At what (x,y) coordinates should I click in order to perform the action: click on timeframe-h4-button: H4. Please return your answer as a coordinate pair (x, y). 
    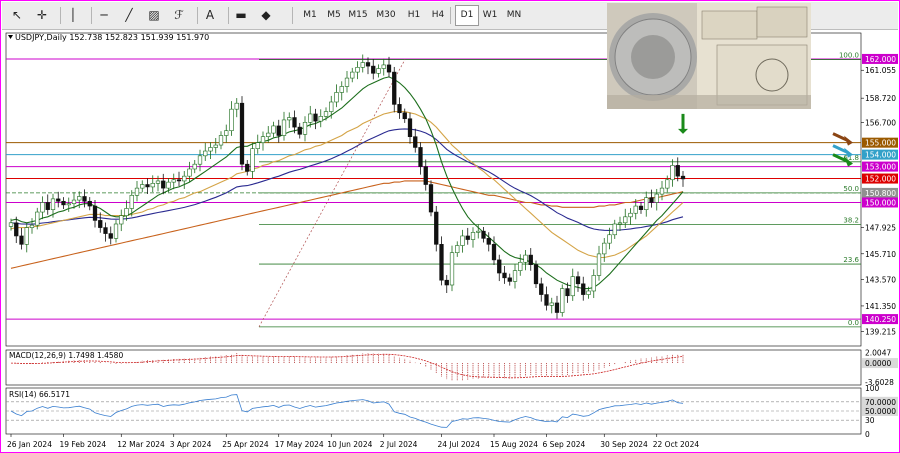
    Looking at the image, I should click on (438, 15).